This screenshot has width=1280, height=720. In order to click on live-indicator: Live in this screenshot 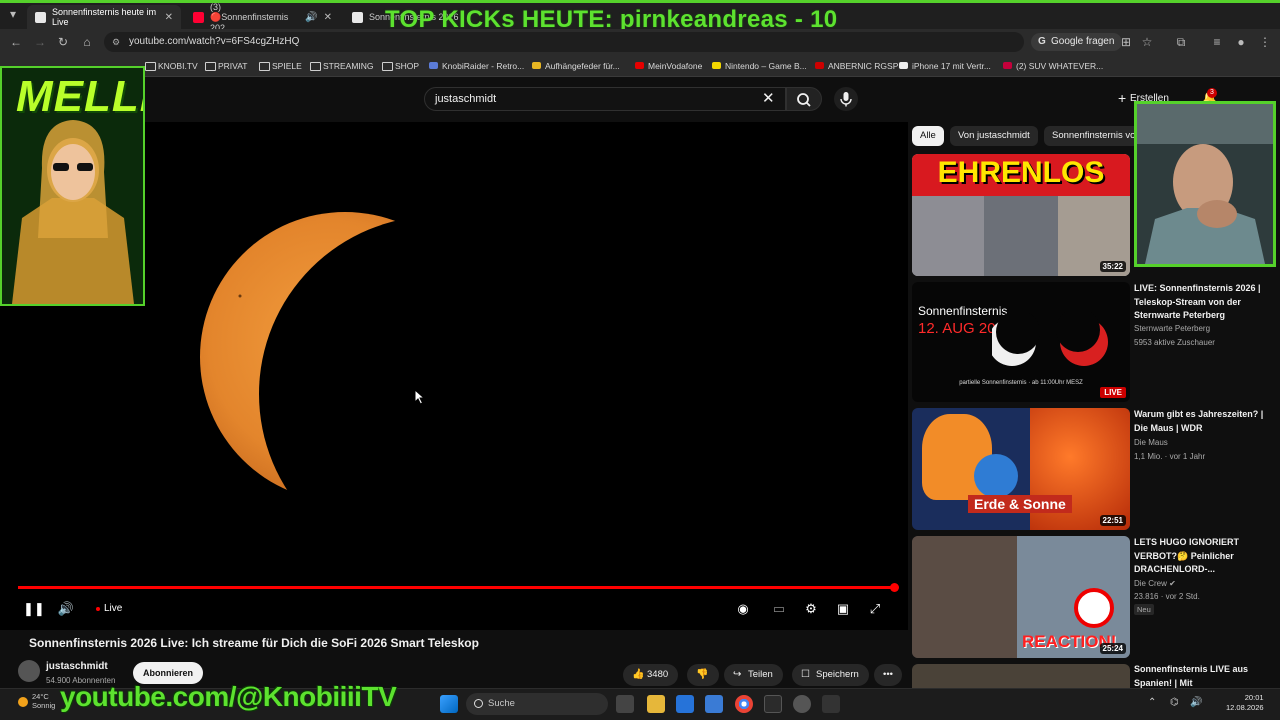, I will do `click(109, 609)`.